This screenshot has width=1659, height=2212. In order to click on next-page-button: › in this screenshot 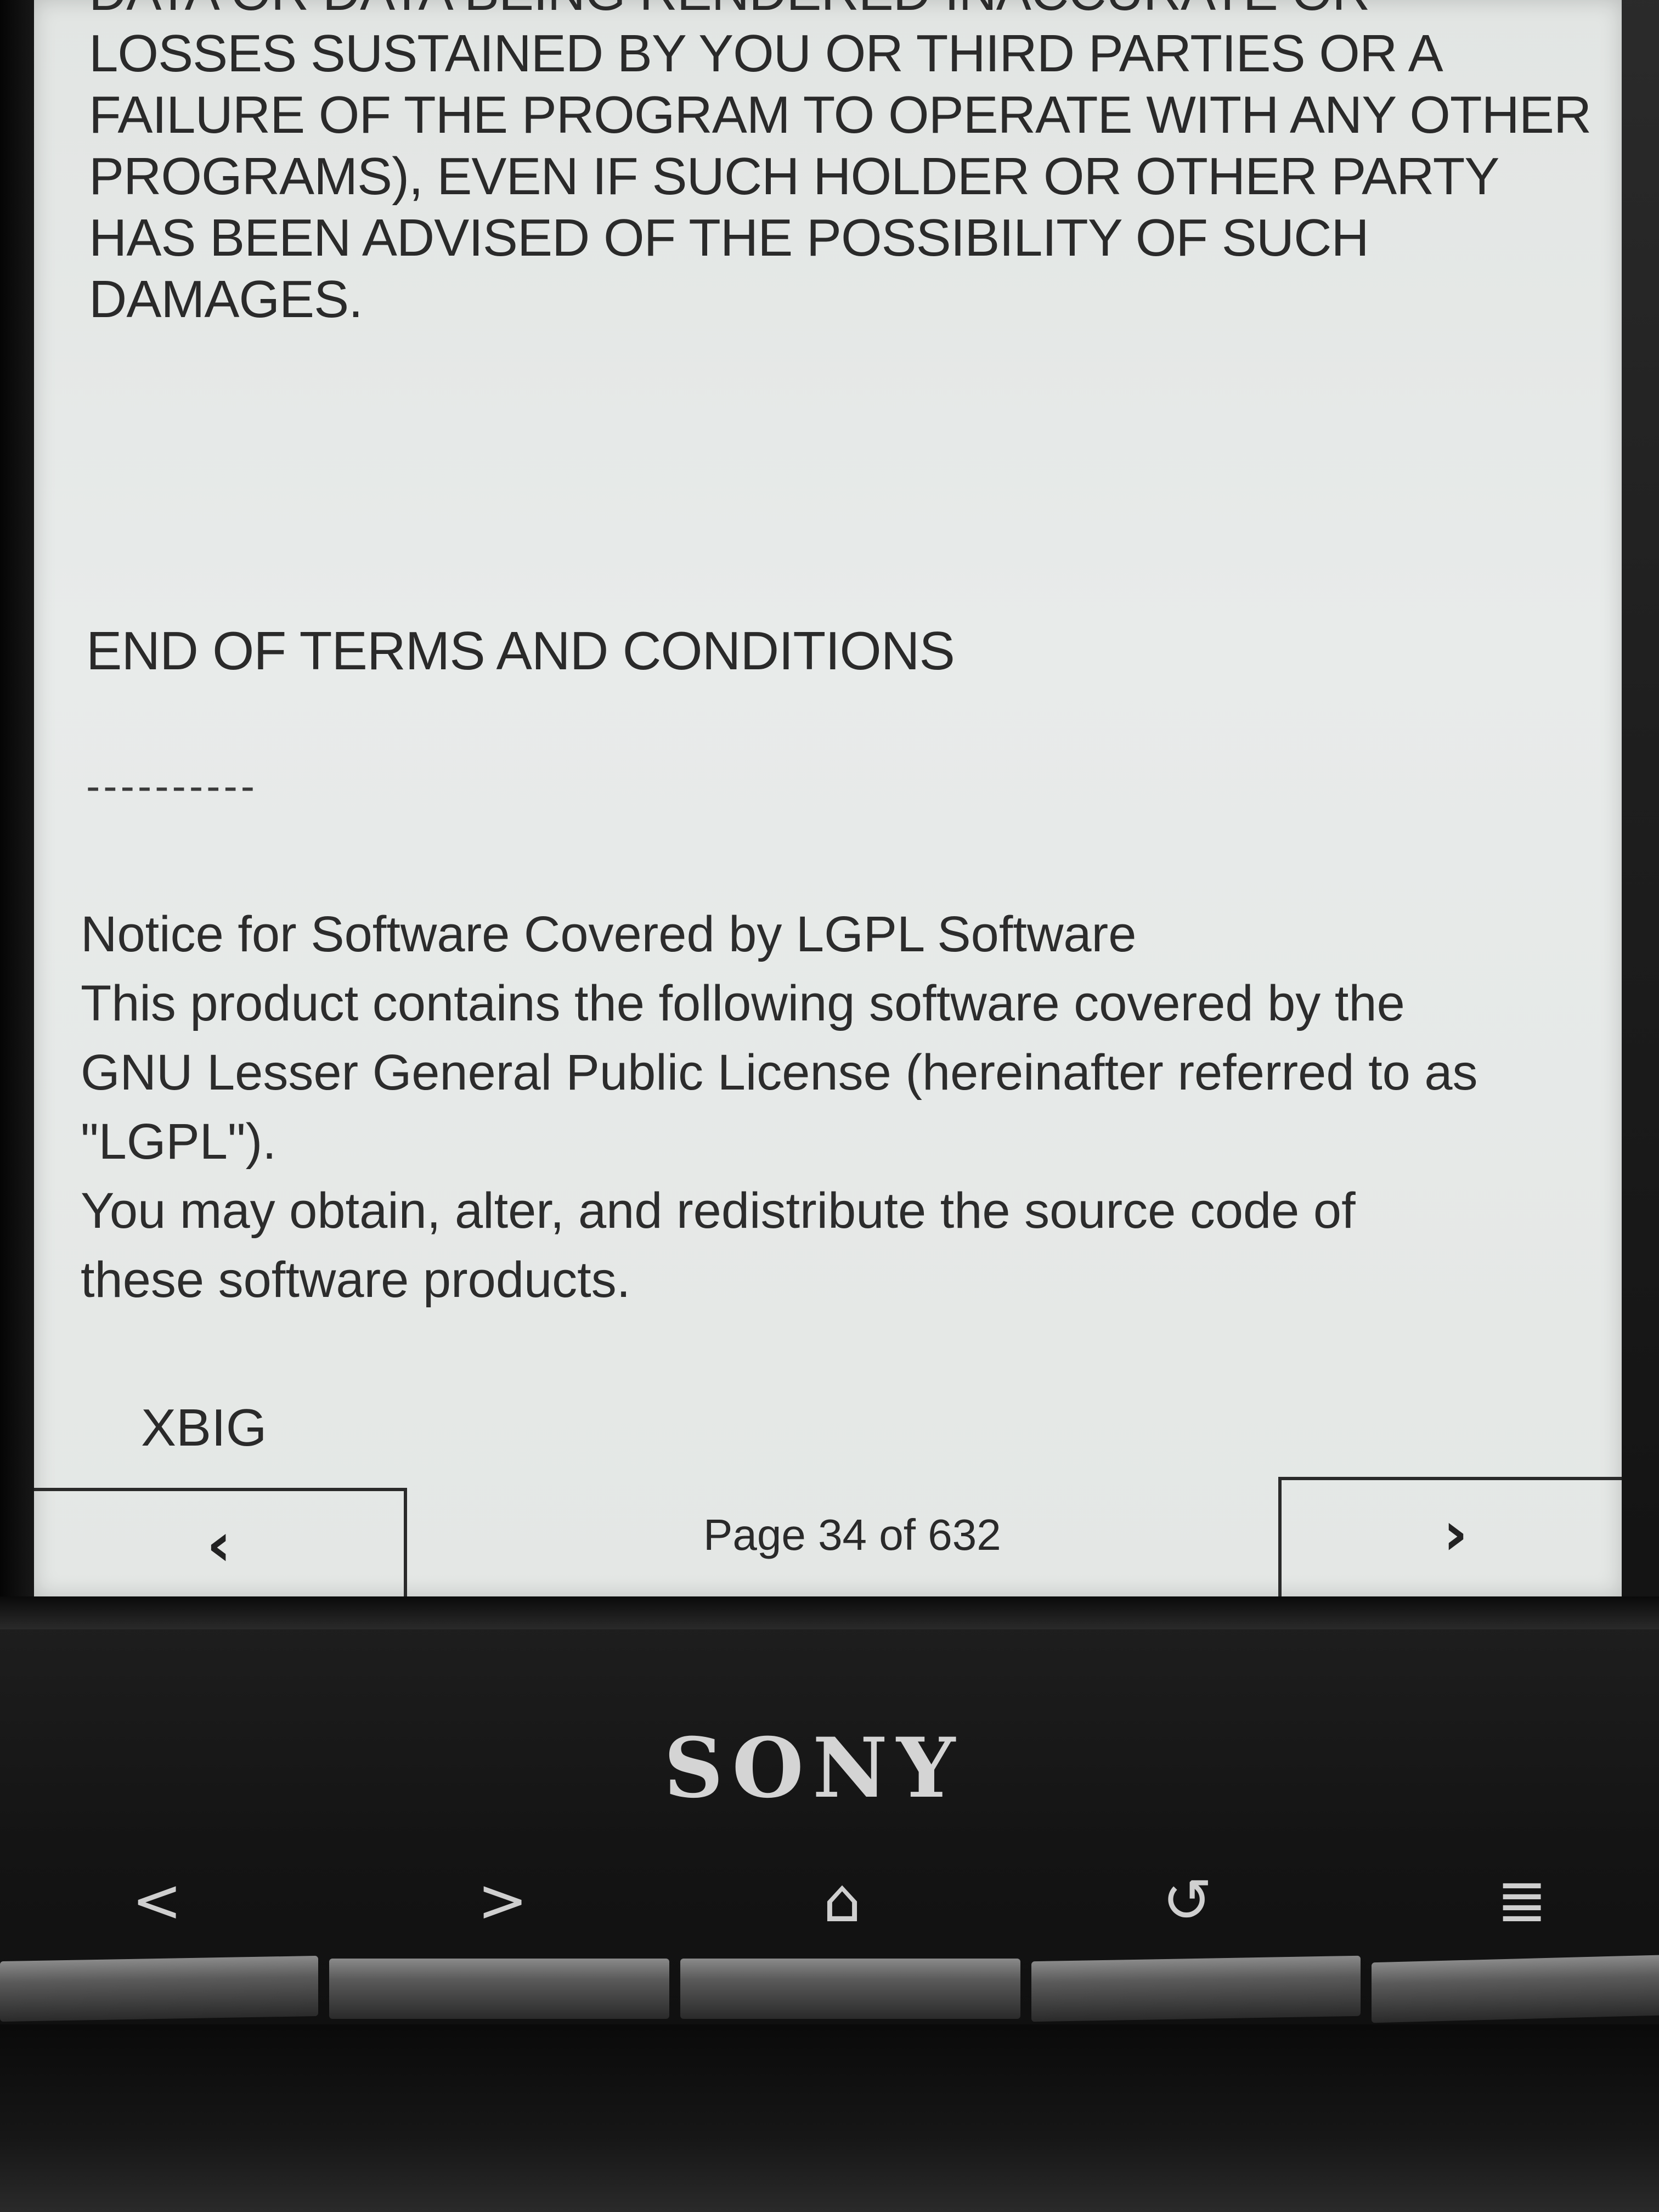, I will do `click(1450, 1537)`.